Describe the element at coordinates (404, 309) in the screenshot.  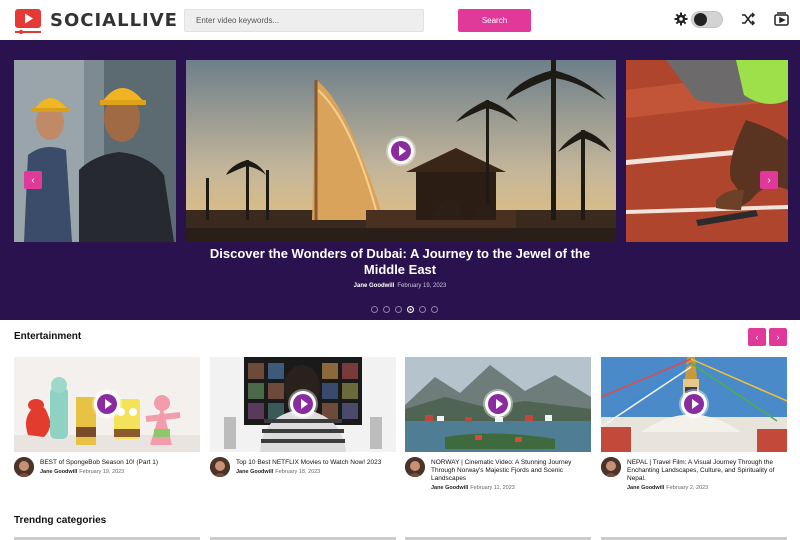
I see `carousel-pagination` at that location.